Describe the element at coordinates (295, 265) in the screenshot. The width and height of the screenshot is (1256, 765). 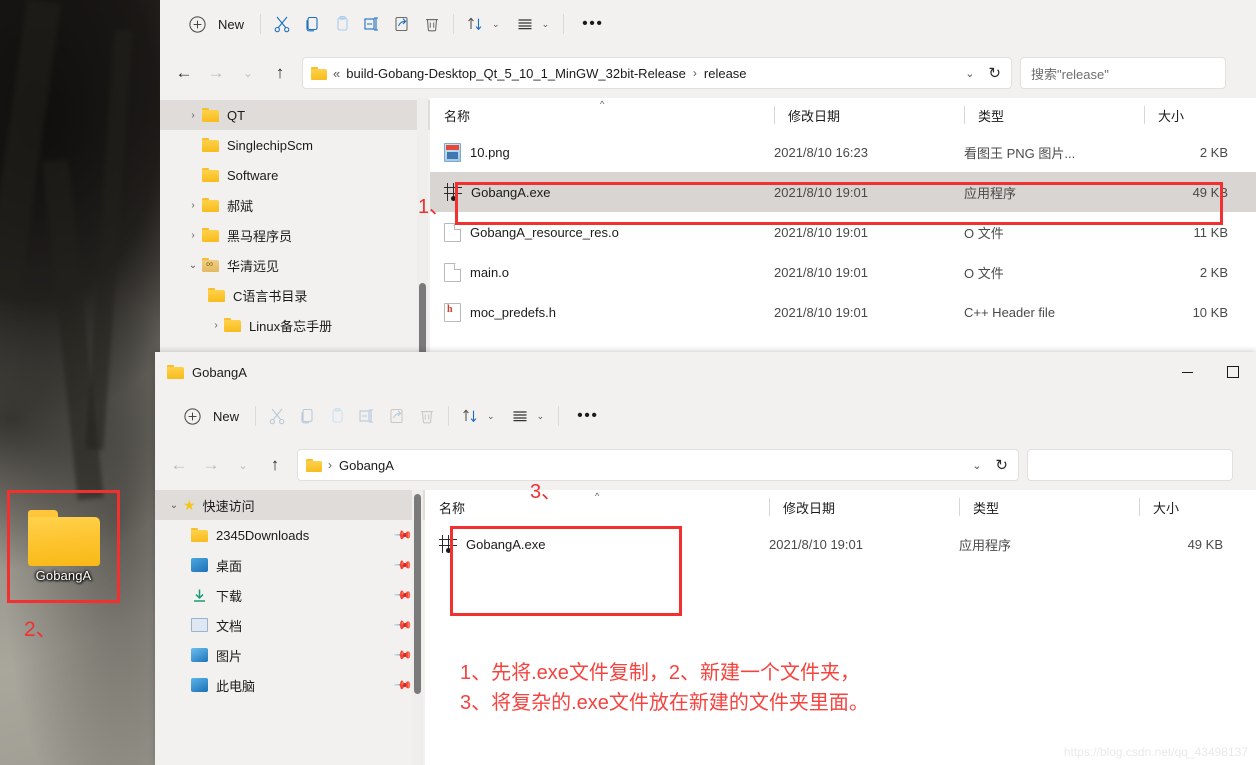
I see `nav-item-huaqing: ⌄ 华清远见` at that location.